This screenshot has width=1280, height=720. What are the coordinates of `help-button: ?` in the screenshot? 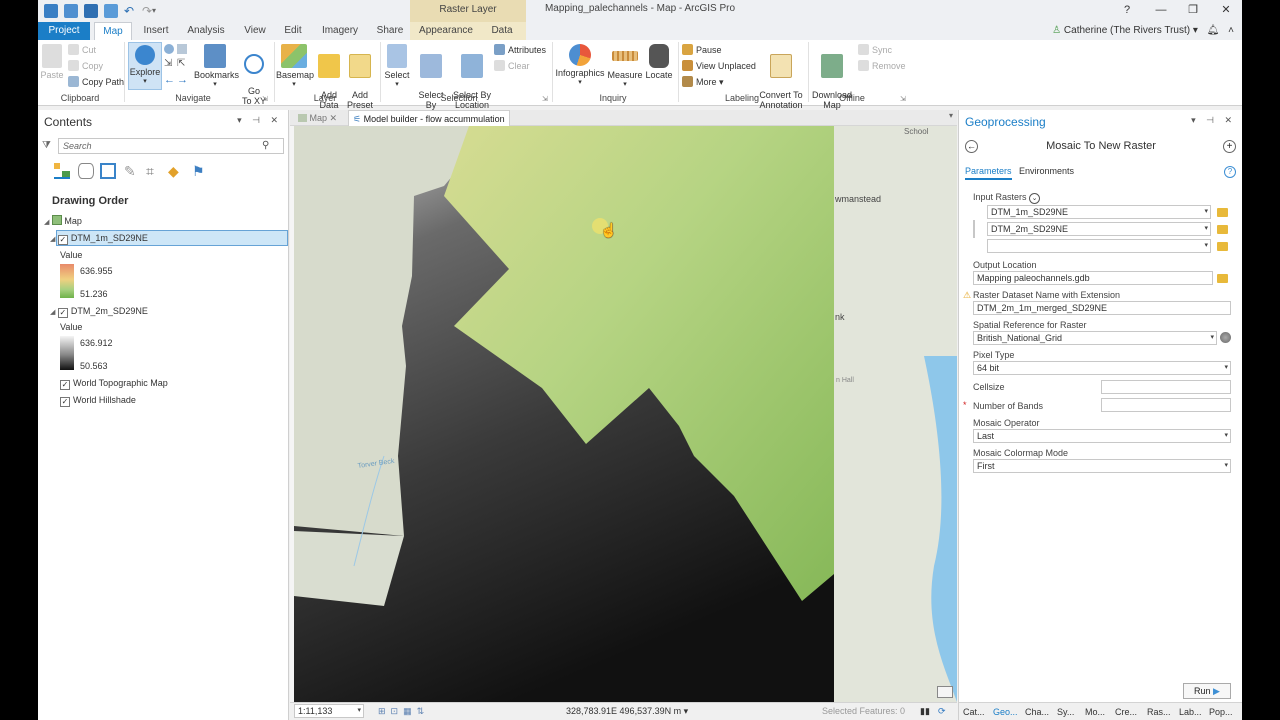 It's located at (1127, 10).